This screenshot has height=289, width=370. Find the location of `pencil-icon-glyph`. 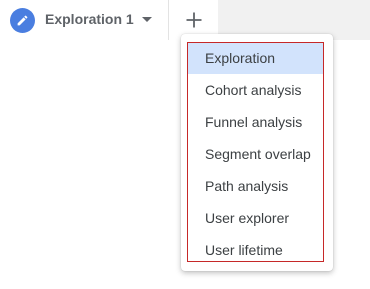

pencil-icon-glyph is located at coordinates (22, 20).